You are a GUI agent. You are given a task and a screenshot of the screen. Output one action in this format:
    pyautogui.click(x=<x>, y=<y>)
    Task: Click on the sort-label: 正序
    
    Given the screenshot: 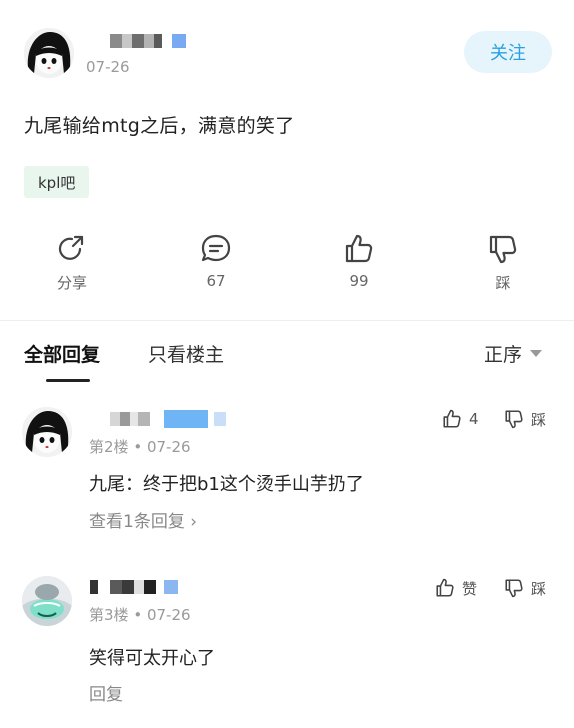 What is the action you would take?
    pyautogui.click(x=503, y=355)
    